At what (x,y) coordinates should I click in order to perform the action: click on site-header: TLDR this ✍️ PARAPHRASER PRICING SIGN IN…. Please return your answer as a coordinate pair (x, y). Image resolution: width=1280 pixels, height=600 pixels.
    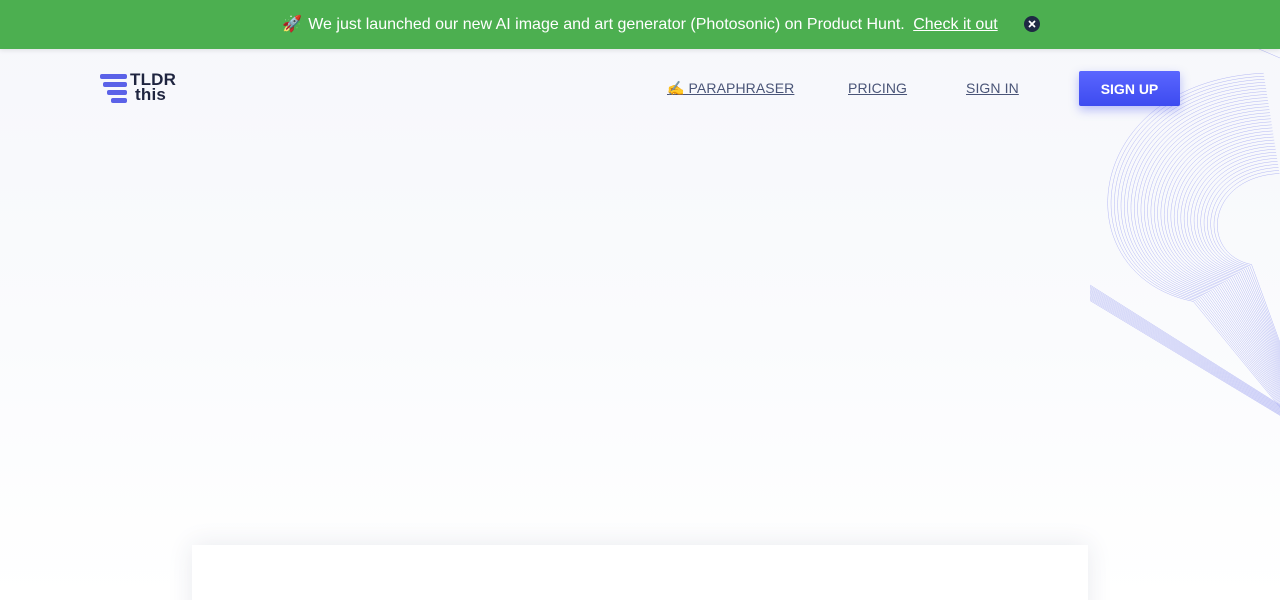
    Looking at the image, I should click on (640, 89).